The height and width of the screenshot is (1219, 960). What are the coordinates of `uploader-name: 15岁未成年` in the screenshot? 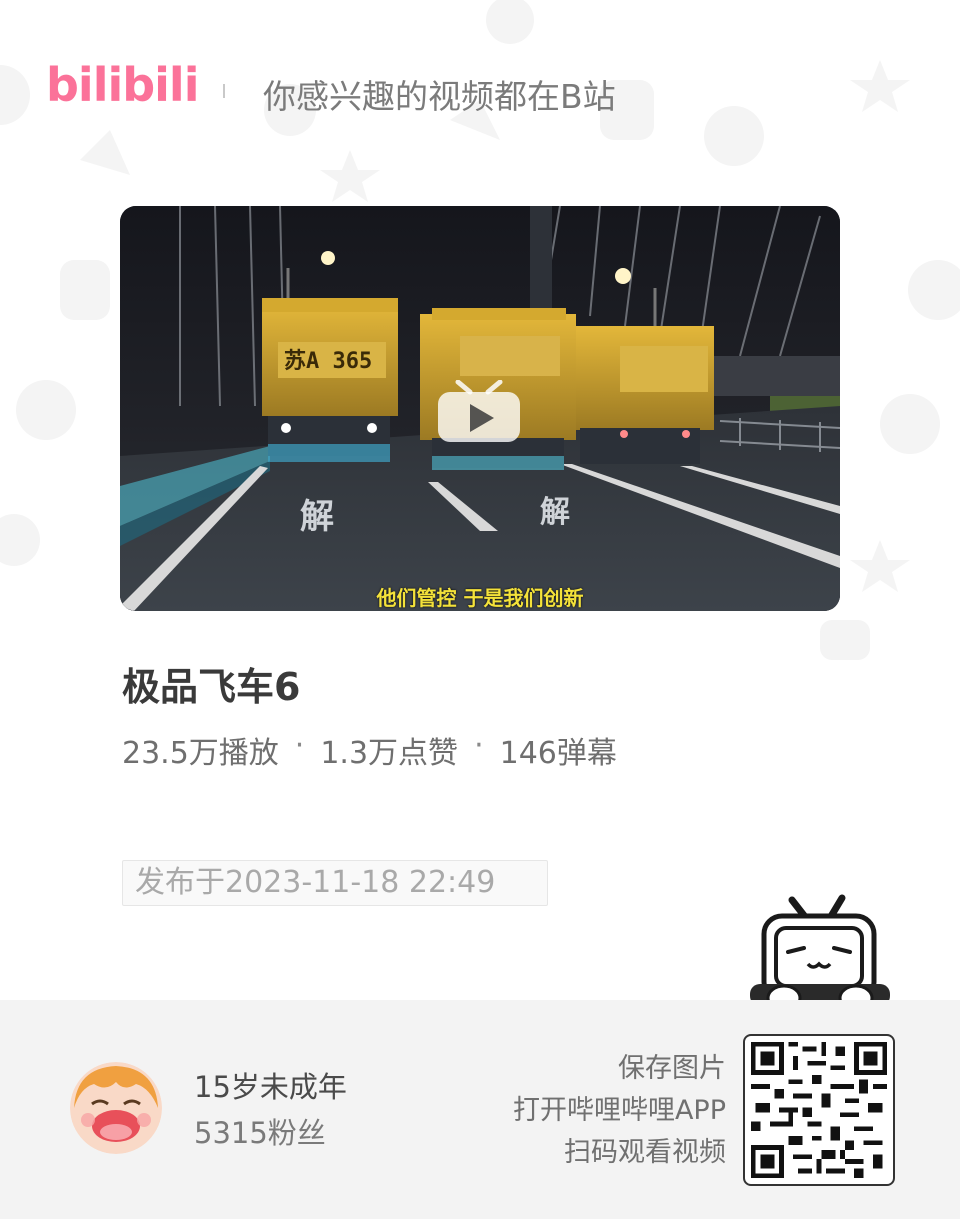 It's located at (270, 1085).